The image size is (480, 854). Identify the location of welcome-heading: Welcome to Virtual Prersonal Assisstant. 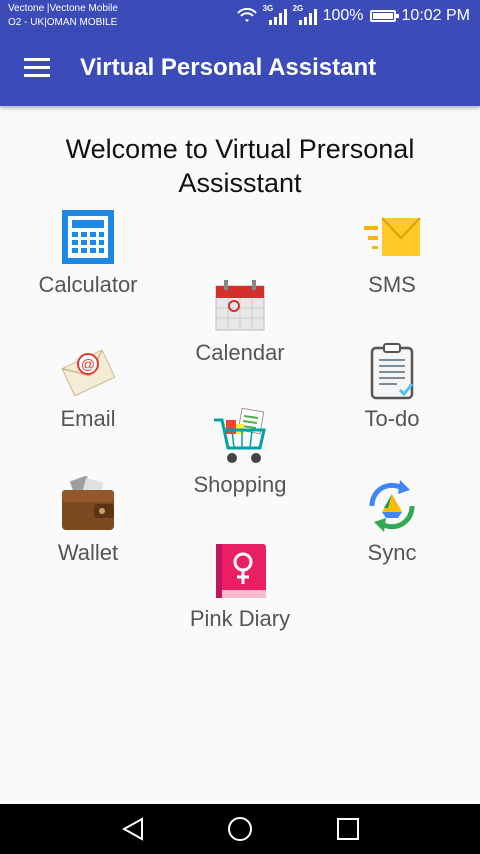
(240, 166).